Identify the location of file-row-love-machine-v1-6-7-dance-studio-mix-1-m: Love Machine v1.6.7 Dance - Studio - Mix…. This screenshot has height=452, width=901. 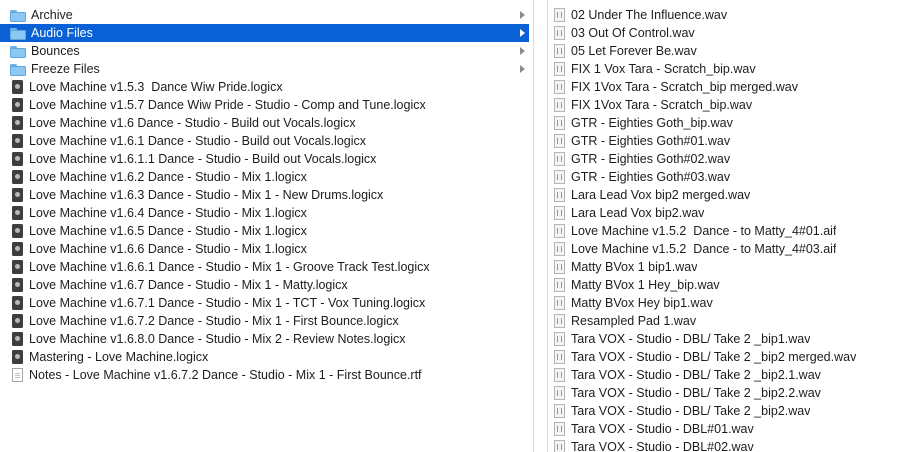
(264, 285).